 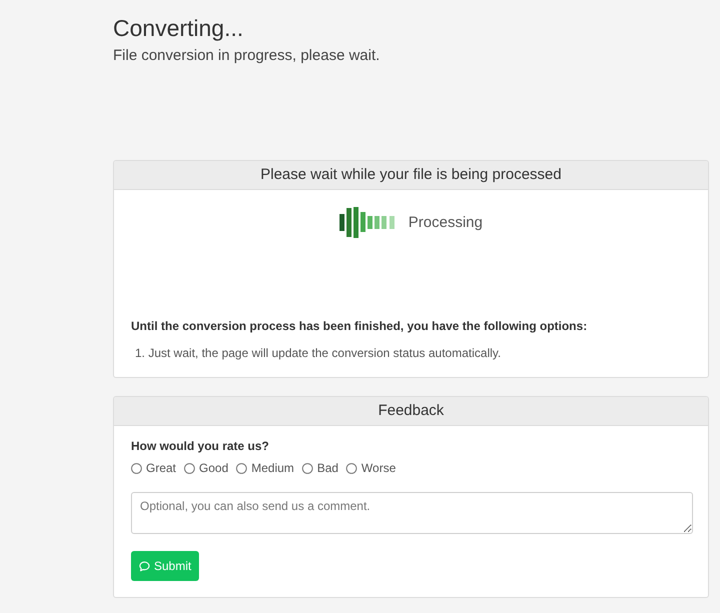 What do you see at coordinates (359, 326) in the screenshot?
I see `options-intro: Until the conversion process has been finished, you have the following options:` at bounding box center [359, 326].